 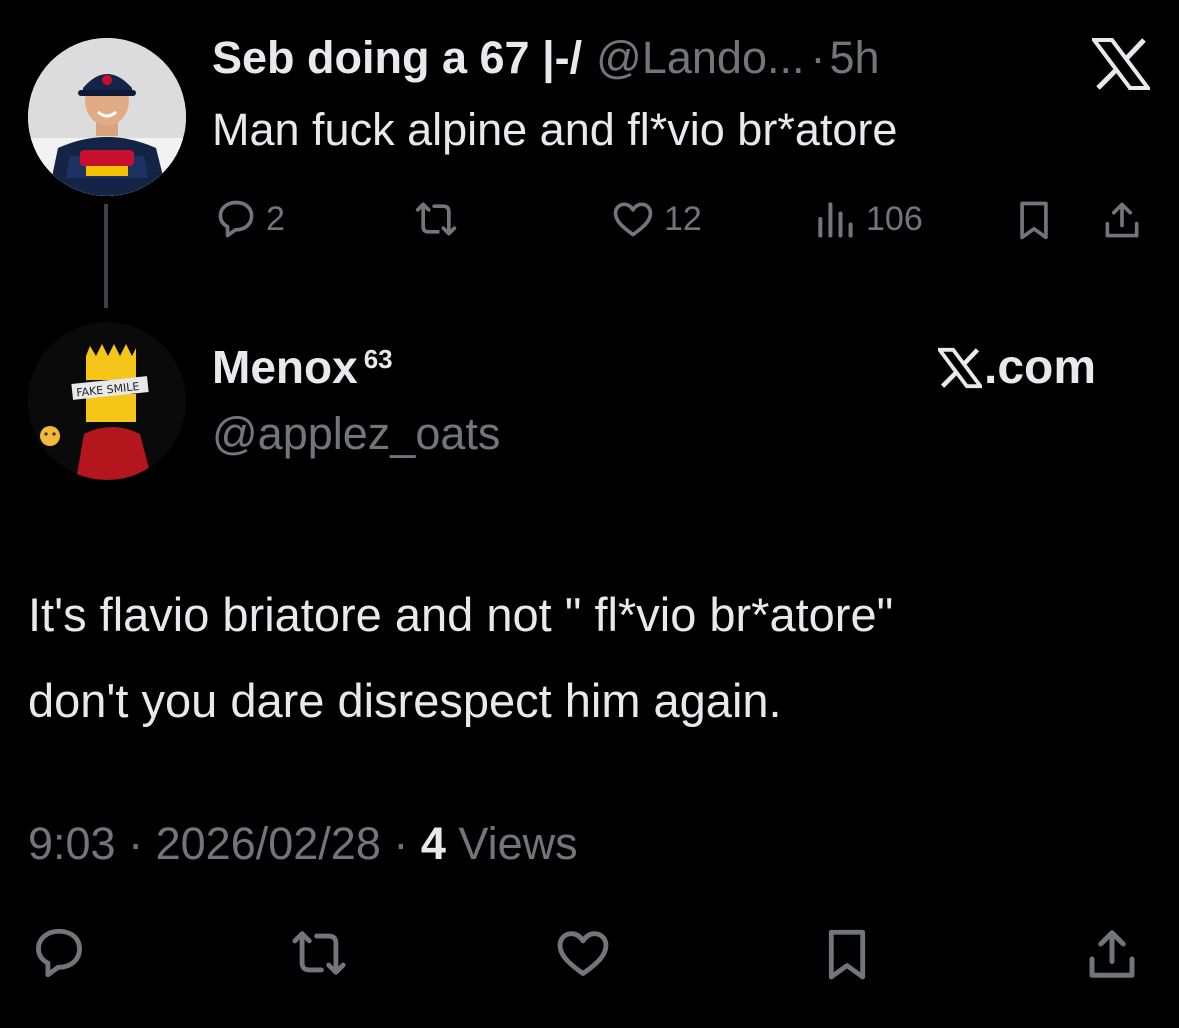 I want to click on reply-views-label: Views, so click(x=518, y=843).